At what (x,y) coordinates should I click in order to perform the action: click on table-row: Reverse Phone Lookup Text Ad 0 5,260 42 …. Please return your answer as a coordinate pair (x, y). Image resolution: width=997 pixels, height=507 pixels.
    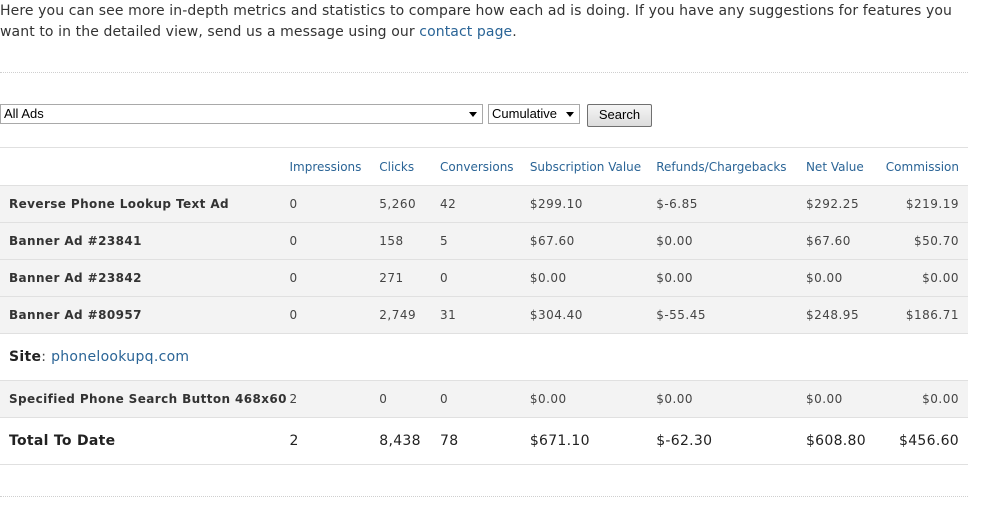
    Looking at the image, I should click on (484, 204).